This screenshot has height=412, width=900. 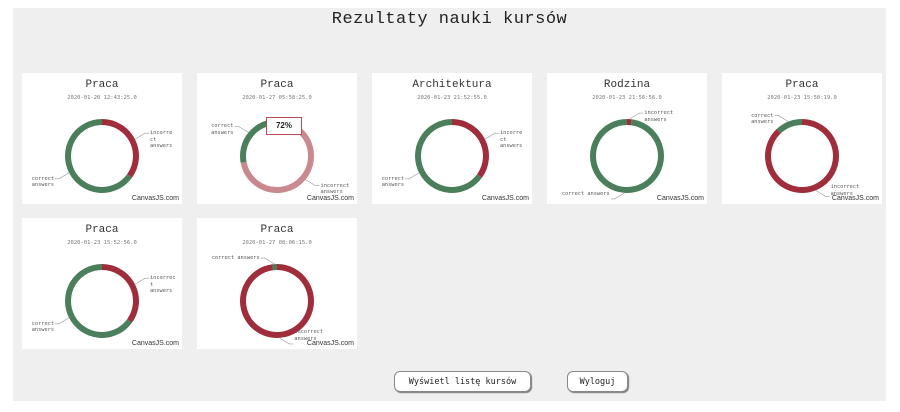 I want to click on page-title: Rezultaty nauki kursów, so click(x=449, y=19).